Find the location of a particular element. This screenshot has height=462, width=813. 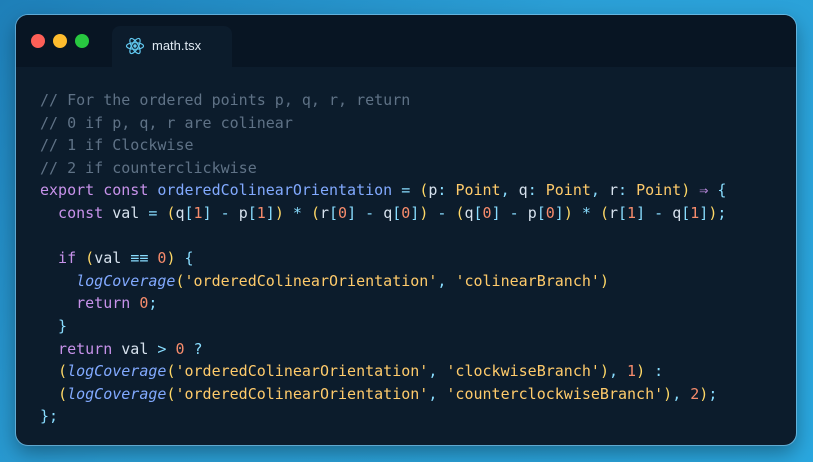

code-line: if (val ≡≡ 0) { is located at coordinates (383, 258).